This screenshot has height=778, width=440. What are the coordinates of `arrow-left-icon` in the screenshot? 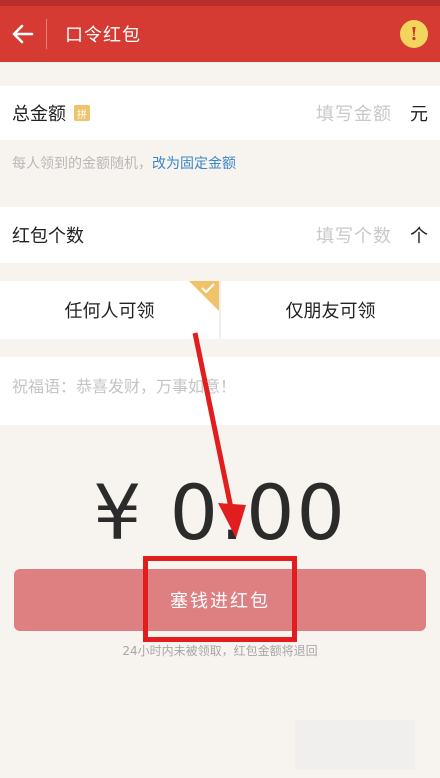 It's located at (23, 34).